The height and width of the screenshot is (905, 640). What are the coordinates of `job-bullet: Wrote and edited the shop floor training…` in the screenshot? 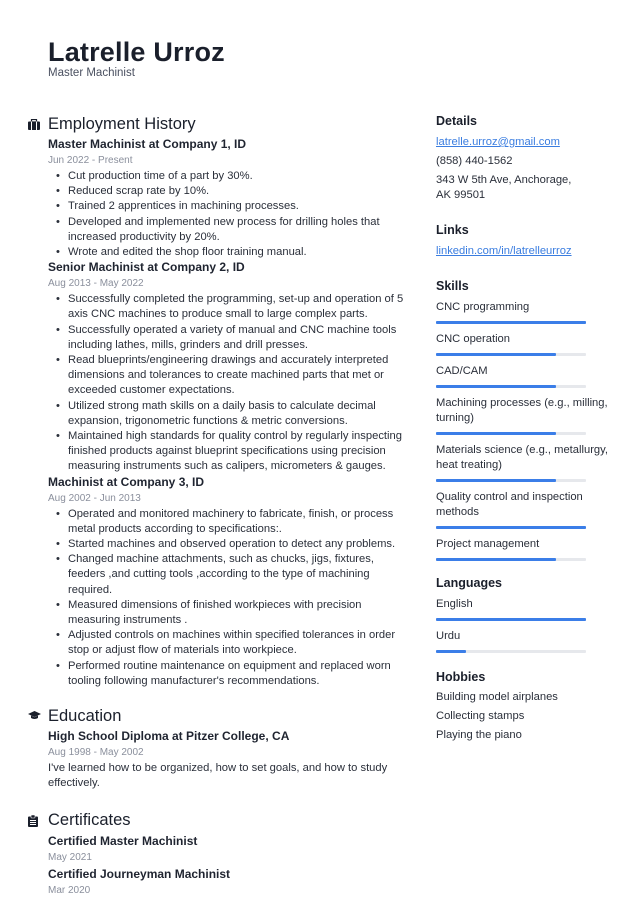 It's located at (232, 252).